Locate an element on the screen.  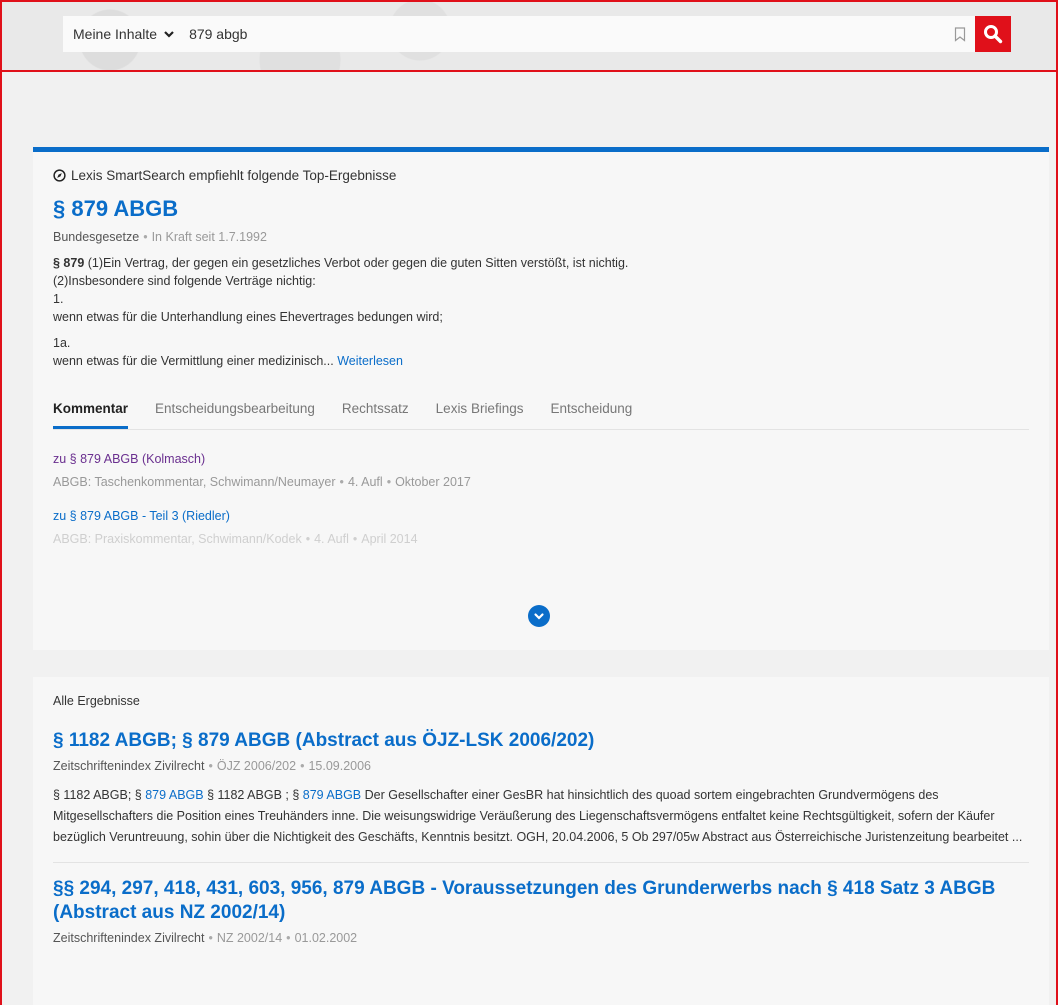
search-button is located at coordinates (993, 34).